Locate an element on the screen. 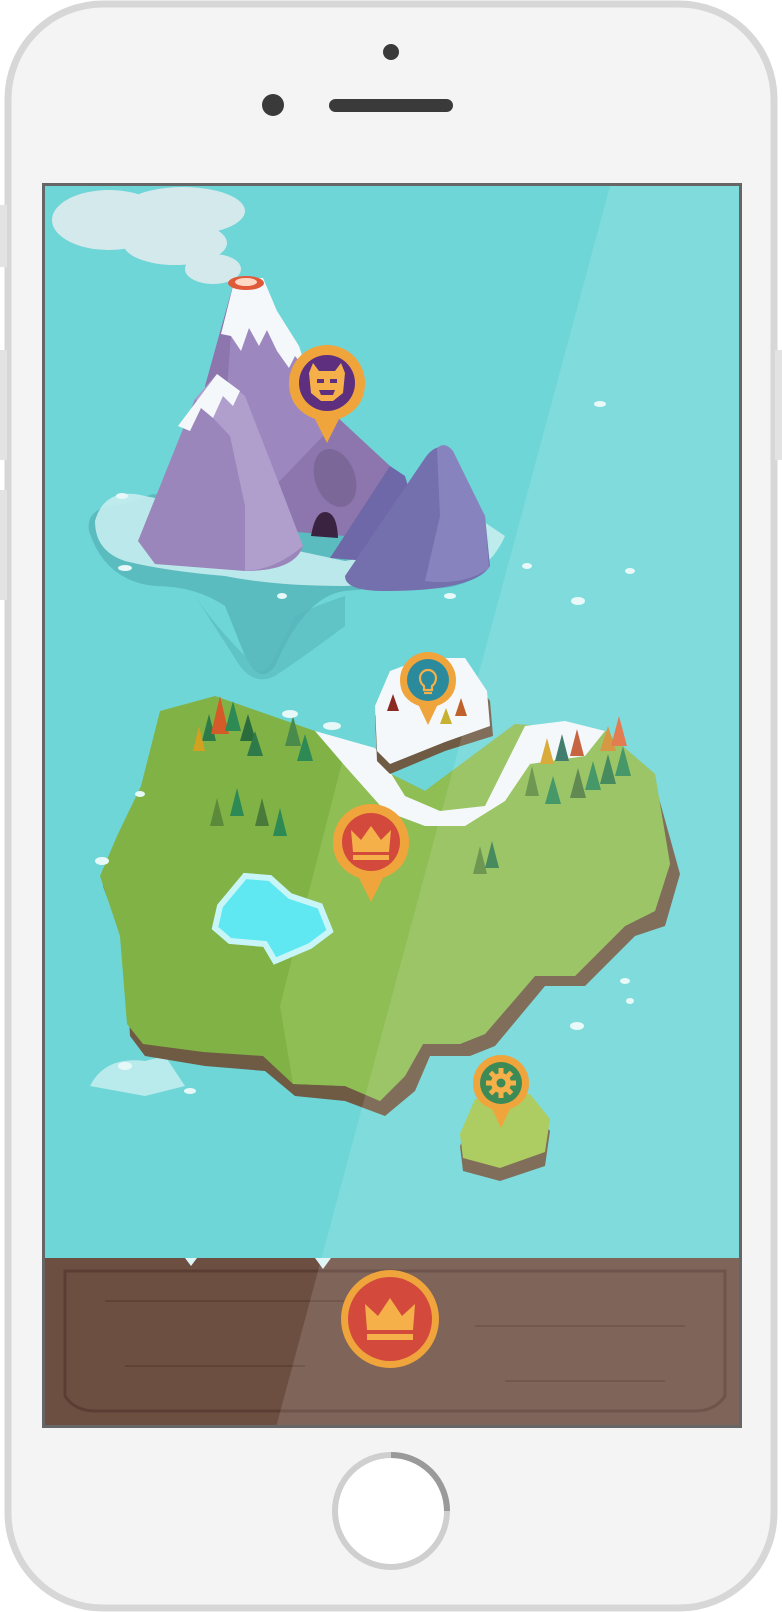  speaker-grille is located at coordinates (391, 105).